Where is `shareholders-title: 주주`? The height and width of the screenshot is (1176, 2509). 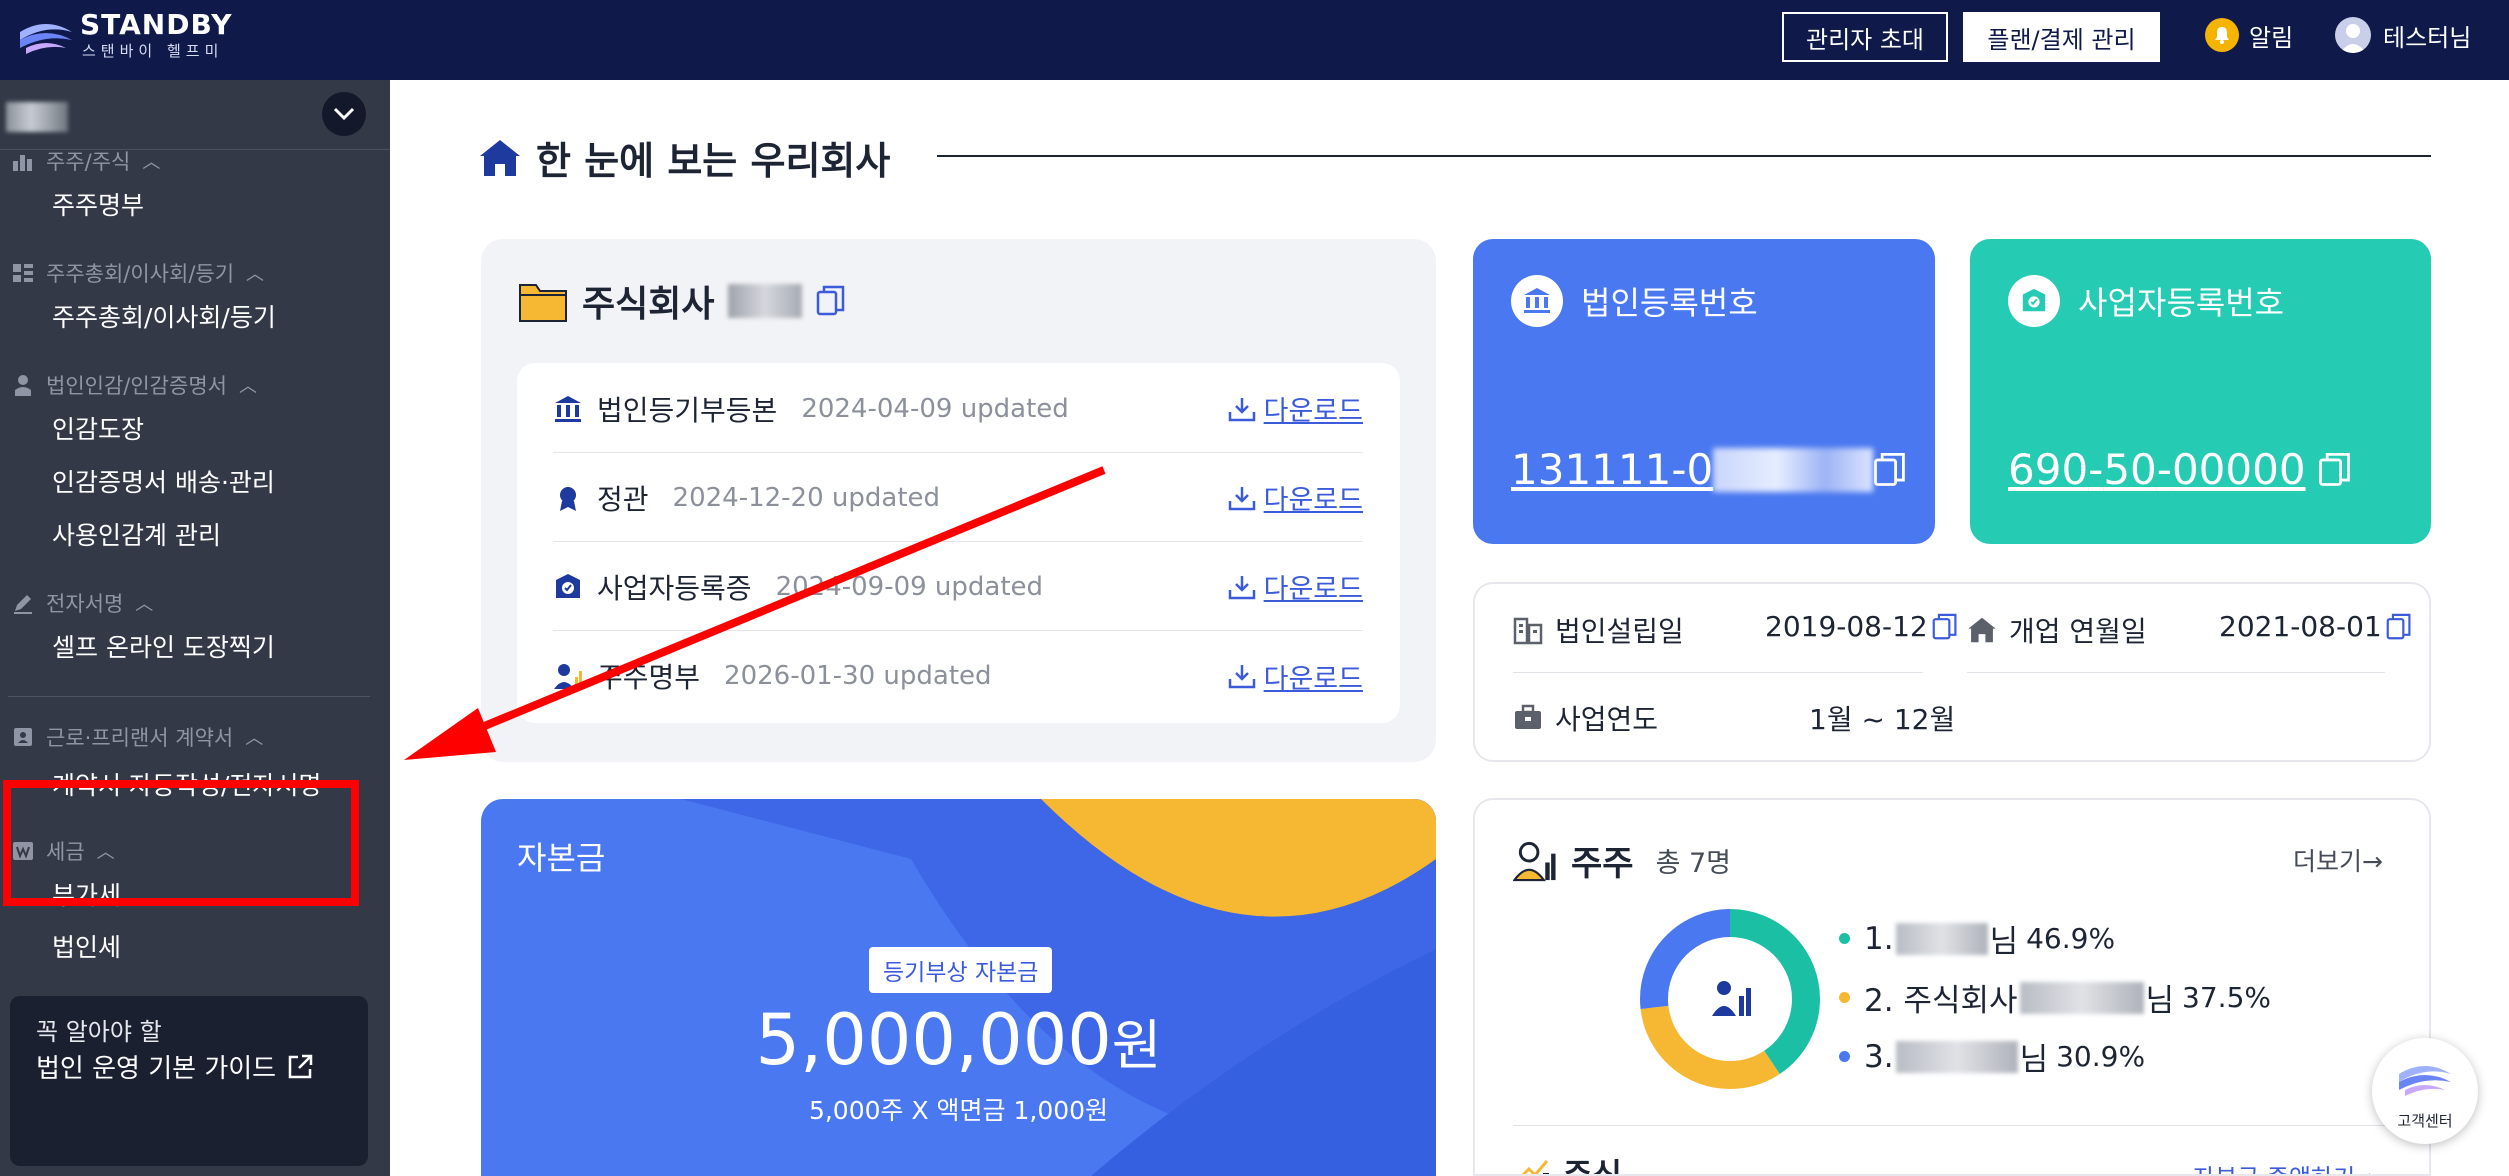 shareholders-title: 주주 is located at coordinates (1602, 864).